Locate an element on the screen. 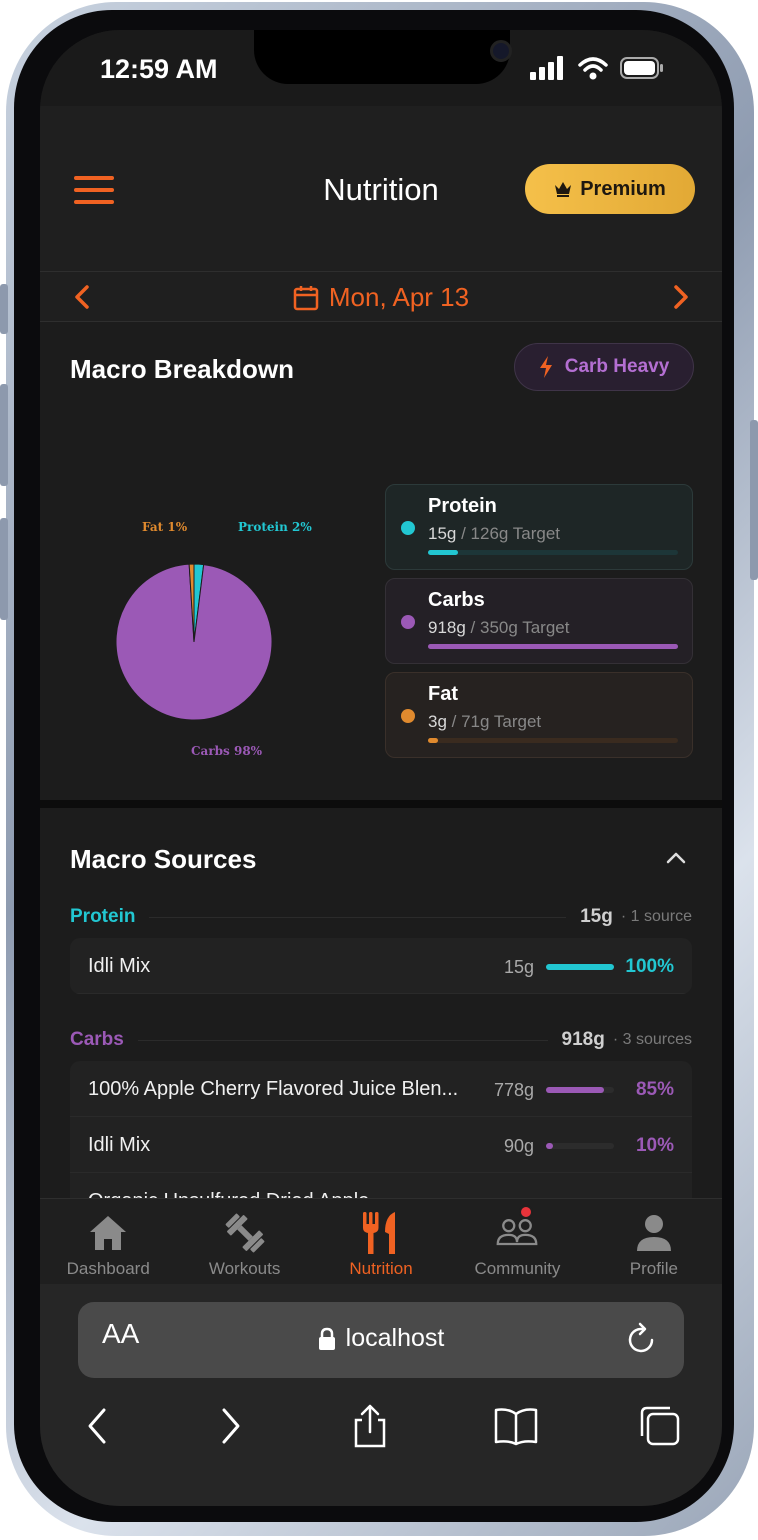  source-group-total: 15g is located at coordinates (596, 916).